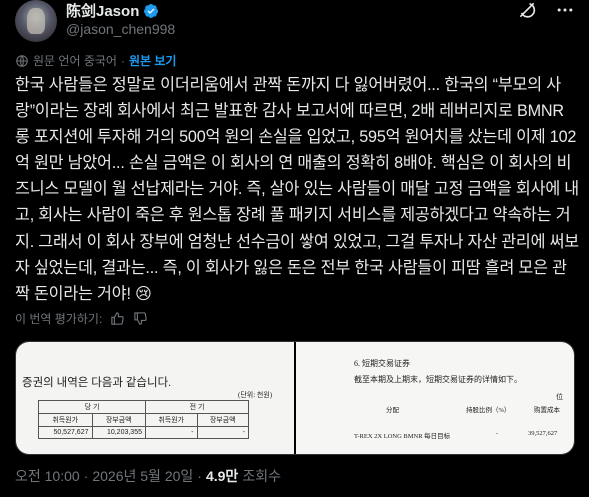 This screenshot has height=497, width=589. Describe the element at coordinates (222, 476) in the screenshot. I see `view-count: 4.9만` at that location.